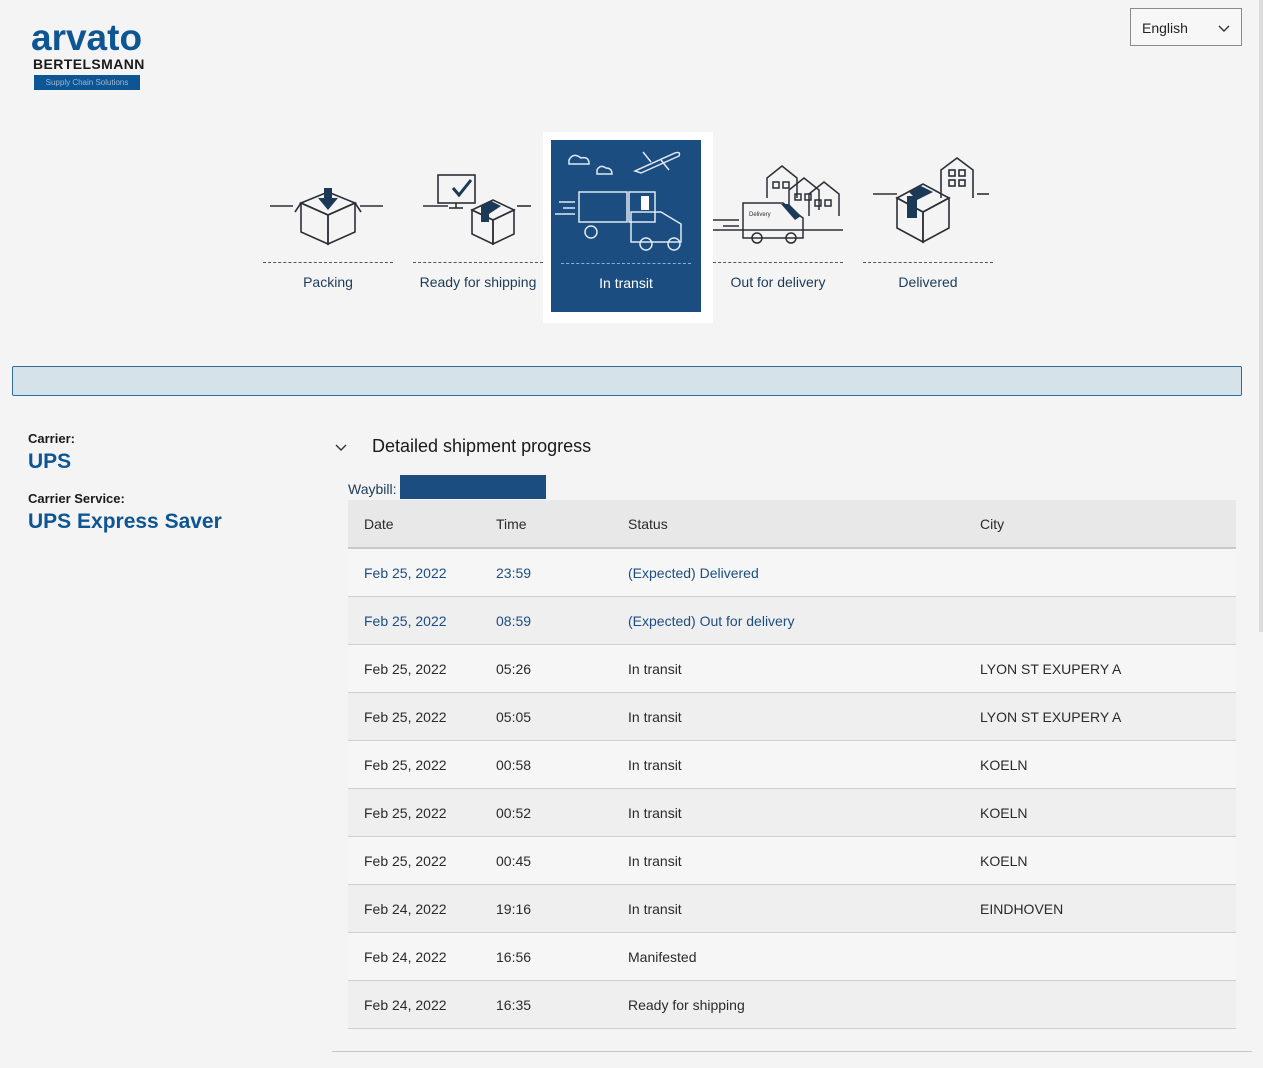 The width and height of the screenshot is (1263, 1068). I want to click on table-row: Feb 24, 2022 19:16 In transit EINDHOVEN, so click(792, 908).